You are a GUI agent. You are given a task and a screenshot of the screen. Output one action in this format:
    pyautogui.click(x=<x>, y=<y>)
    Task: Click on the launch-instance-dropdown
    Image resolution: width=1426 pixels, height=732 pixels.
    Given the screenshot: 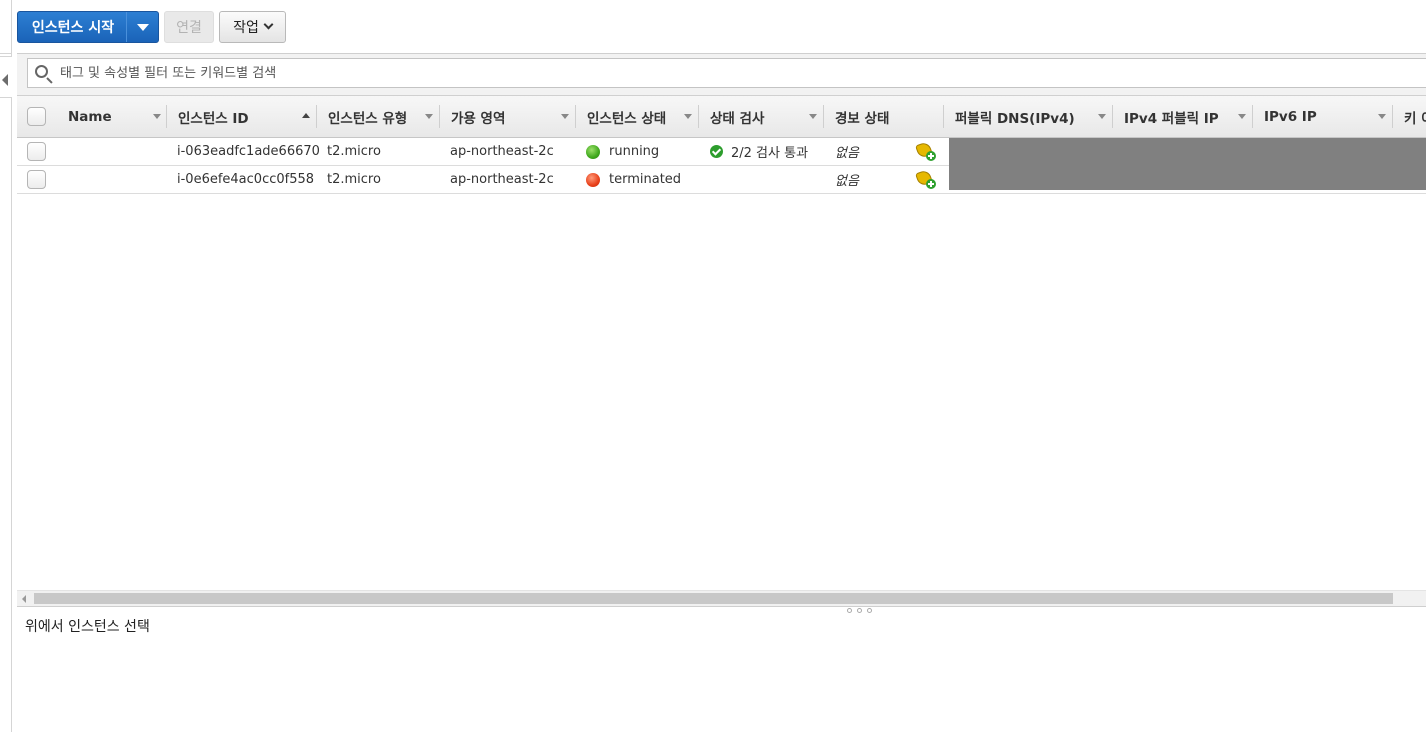 What is the action you would take?
    pyautogui.click(x=142, y=27)
    